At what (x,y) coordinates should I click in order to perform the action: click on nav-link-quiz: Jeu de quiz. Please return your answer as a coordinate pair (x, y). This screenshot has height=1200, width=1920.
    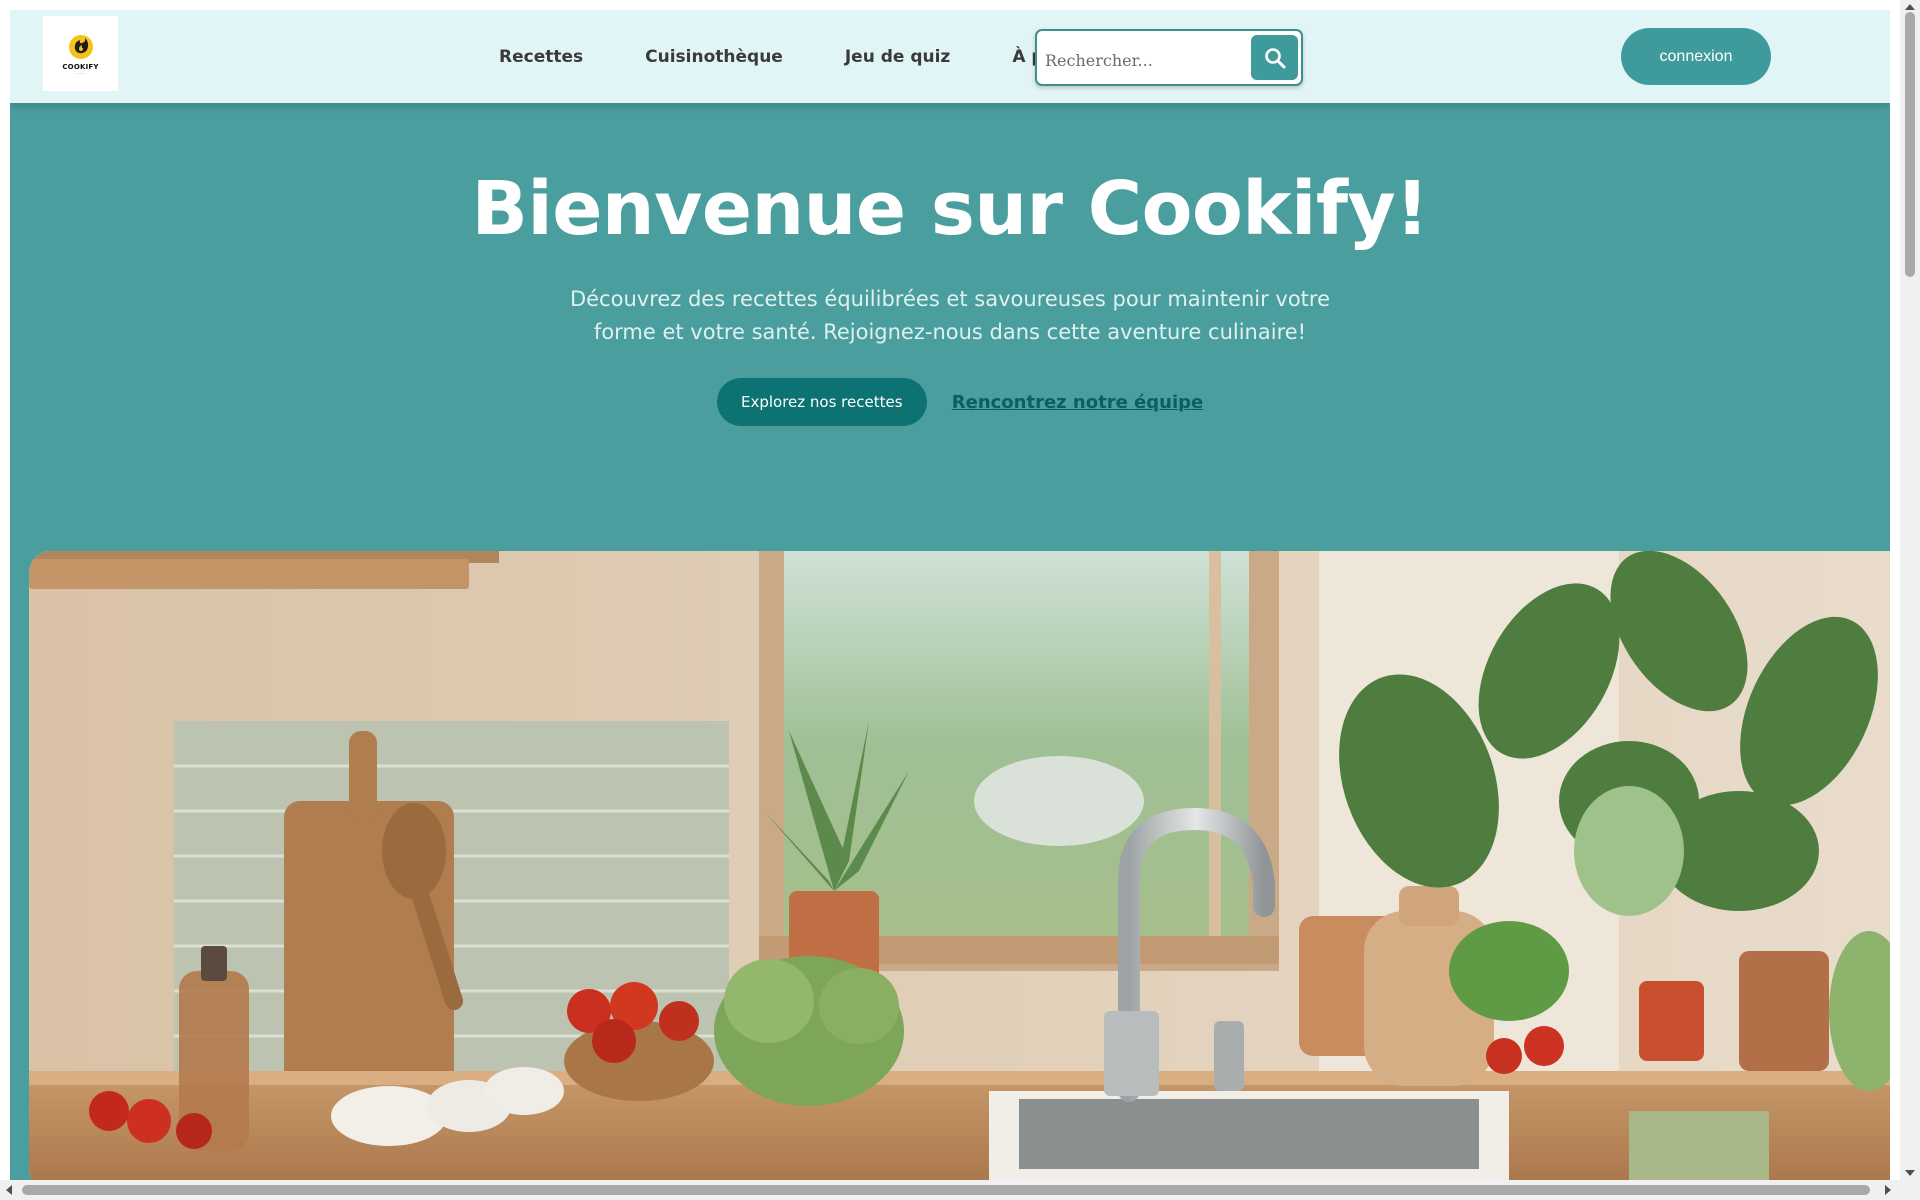
    Looking at the image, I should click on (898, 57).